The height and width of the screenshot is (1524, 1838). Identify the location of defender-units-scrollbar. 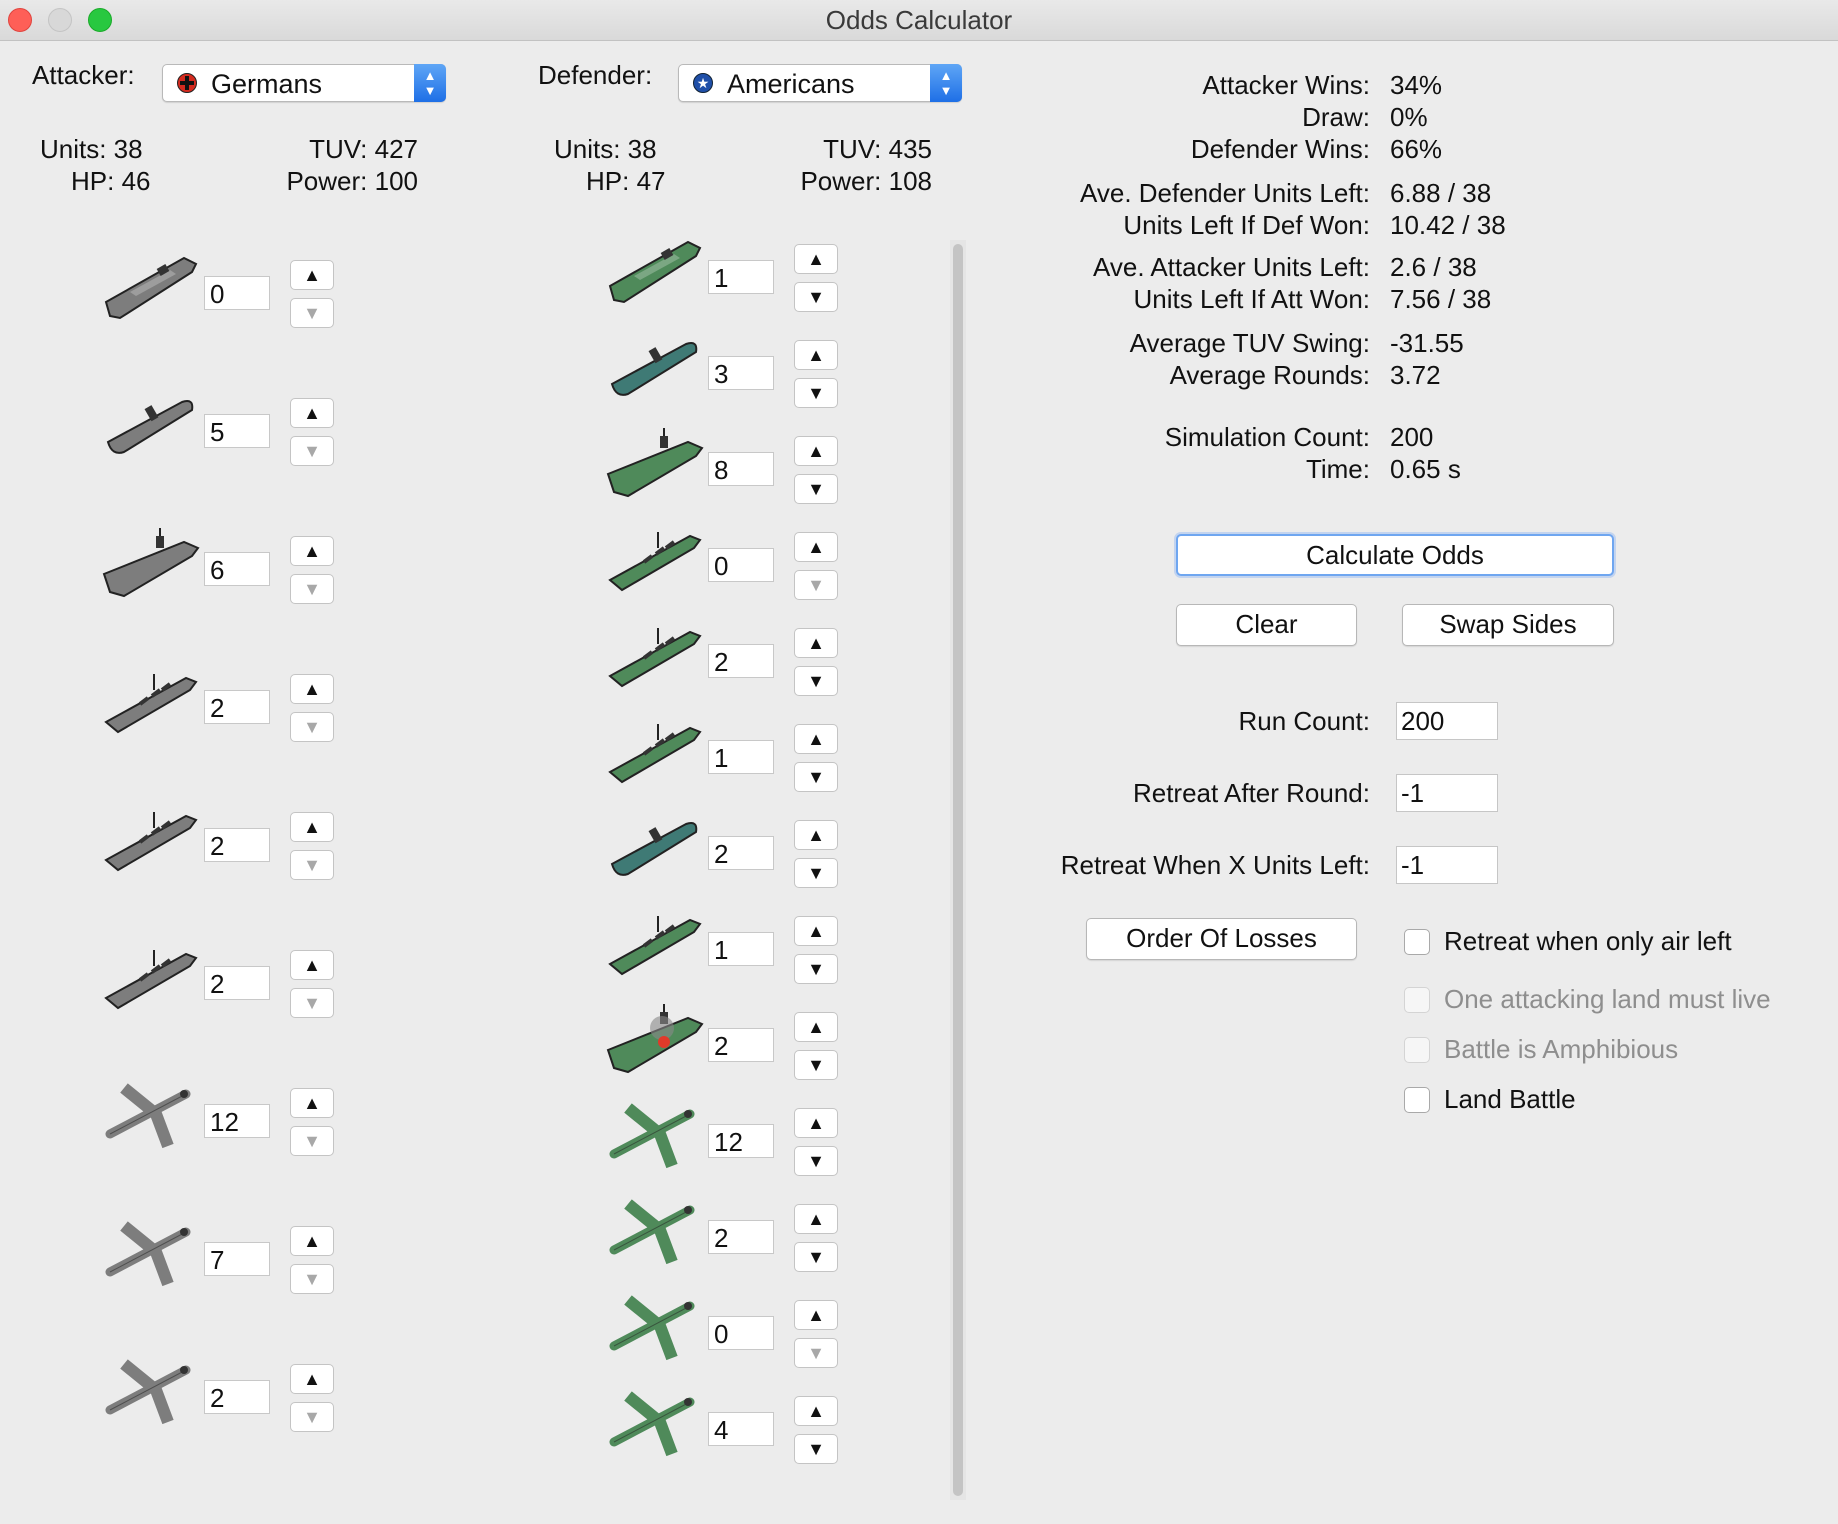
(958, 870).